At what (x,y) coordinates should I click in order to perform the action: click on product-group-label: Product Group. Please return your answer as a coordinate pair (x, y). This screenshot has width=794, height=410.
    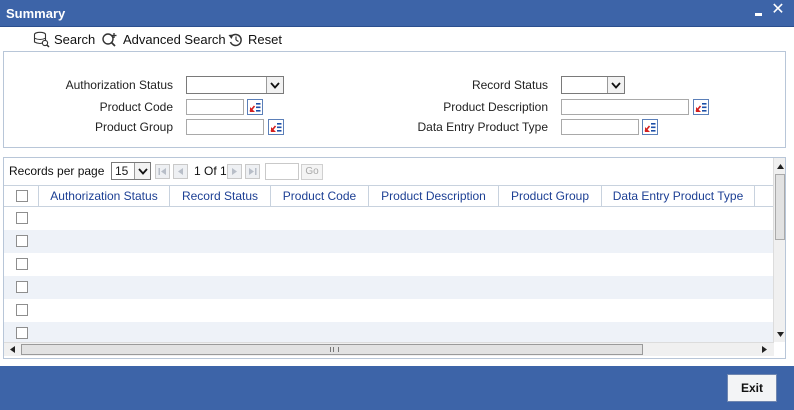
    Looking at the image, I should click on (133, 127).